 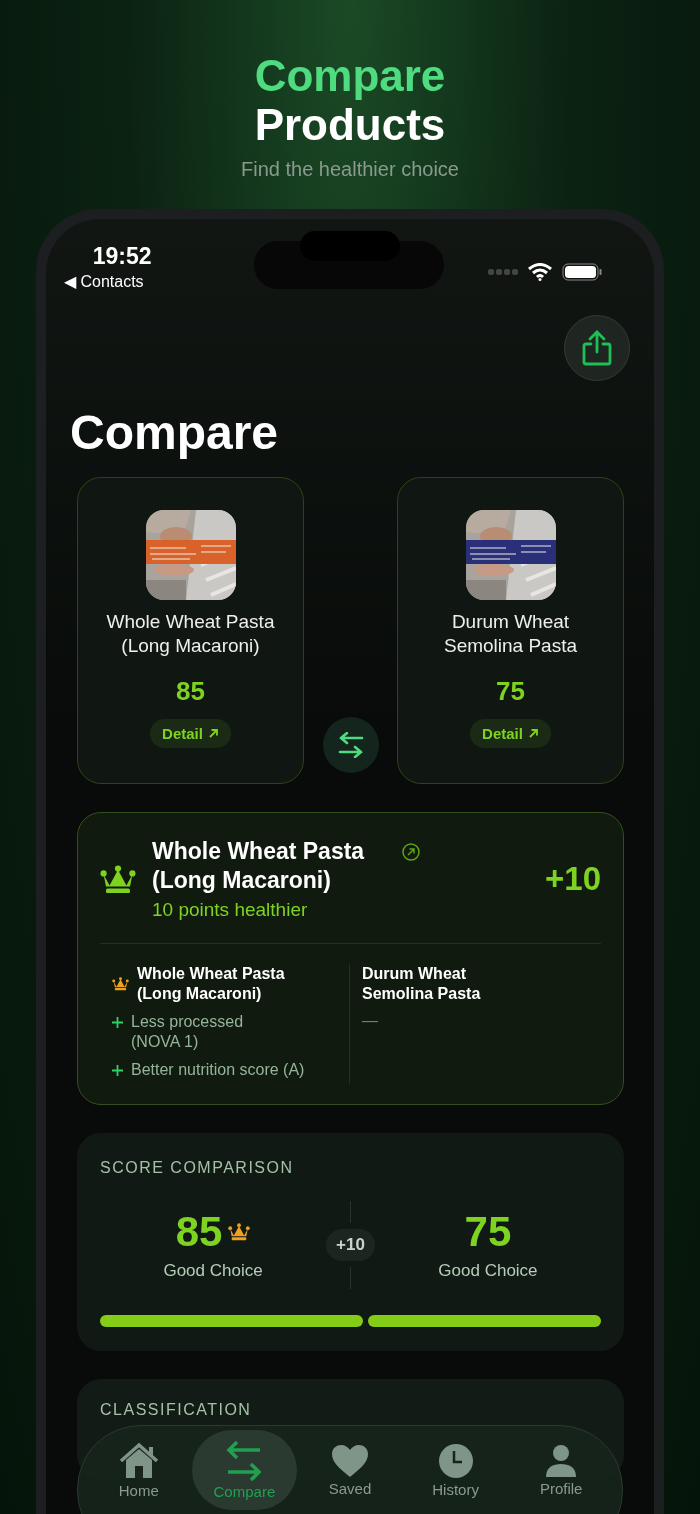 I want to click on wifi-icon, so click(x=540, y=272).